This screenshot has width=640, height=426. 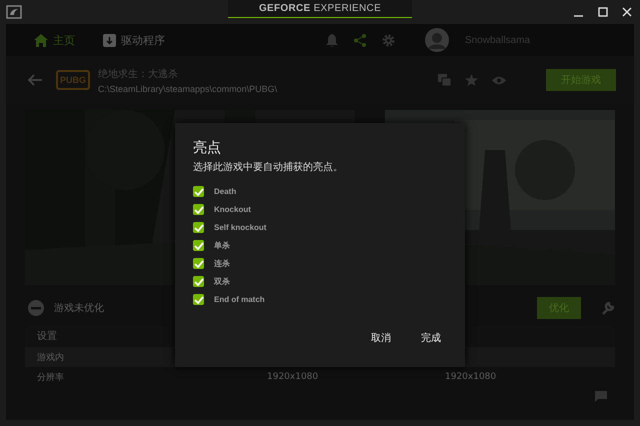 What do you see at coordinates (222, 281) in the screenshot?
I see `option-label: 双杀` at bounding box center [222, 281].